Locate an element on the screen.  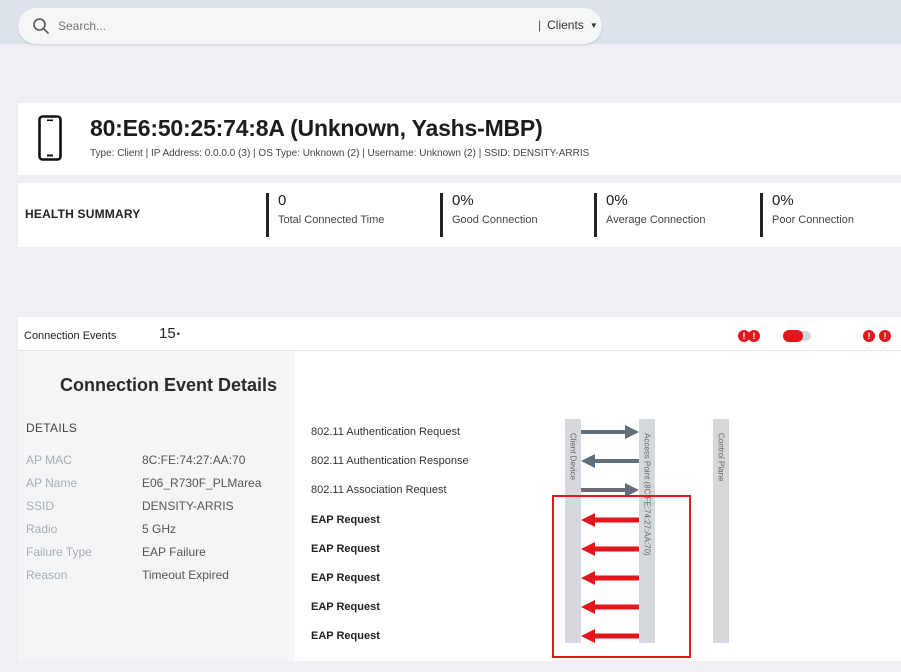
connection-events-bar: Connection Events 15• ! ! ! ! is located at coordinates (459, 334).